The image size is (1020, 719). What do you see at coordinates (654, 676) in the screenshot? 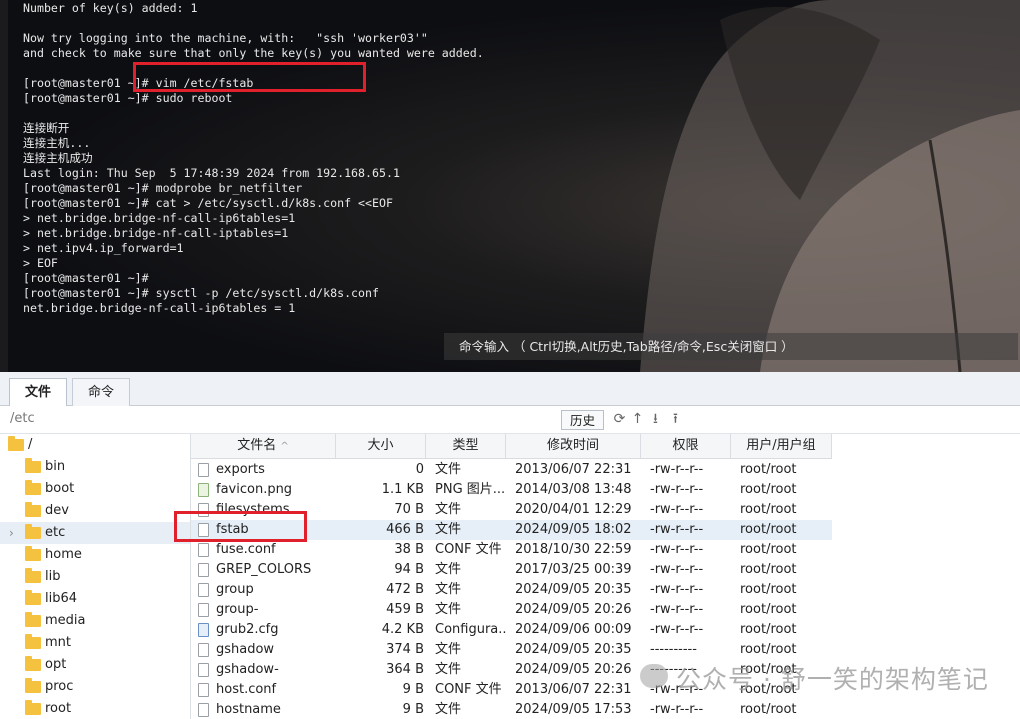
I see `wechat-icon` at bounding box center [654, 676].